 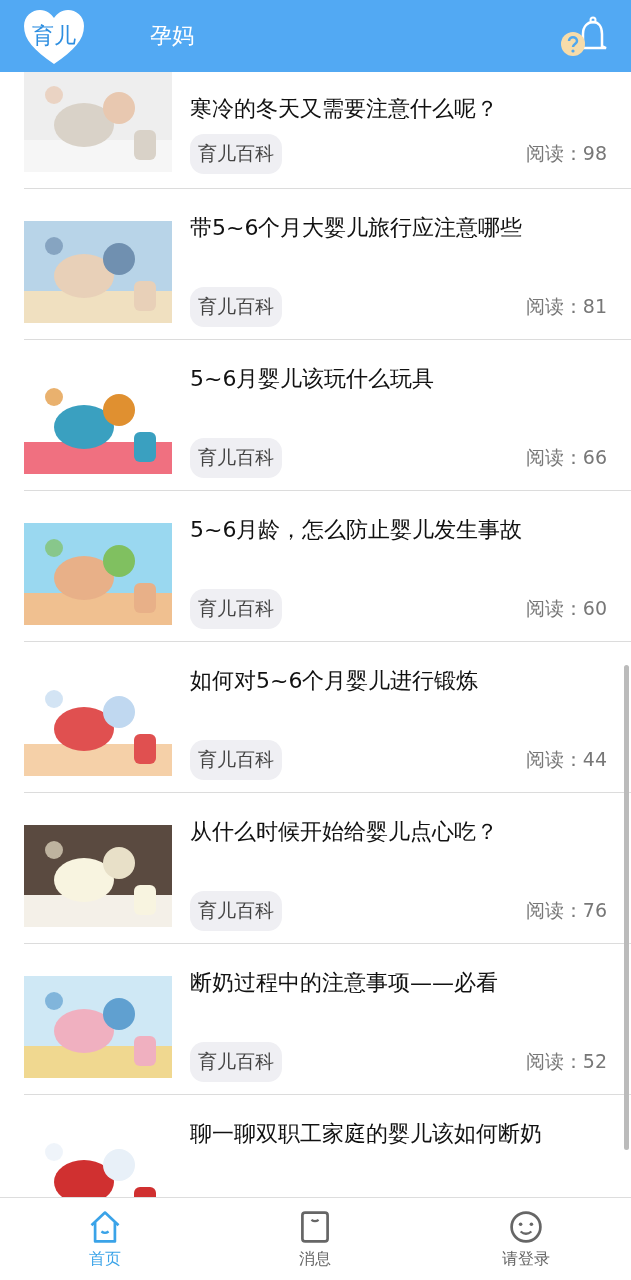 I want to click on read-count: 阅读：60, so click(x=566, y=608).